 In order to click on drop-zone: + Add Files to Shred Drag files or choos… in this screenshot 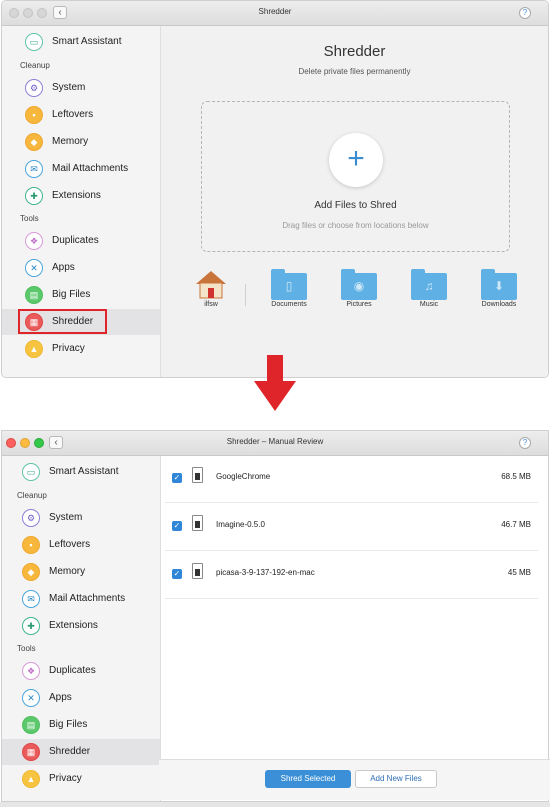, I will do `click(355, 176)`.